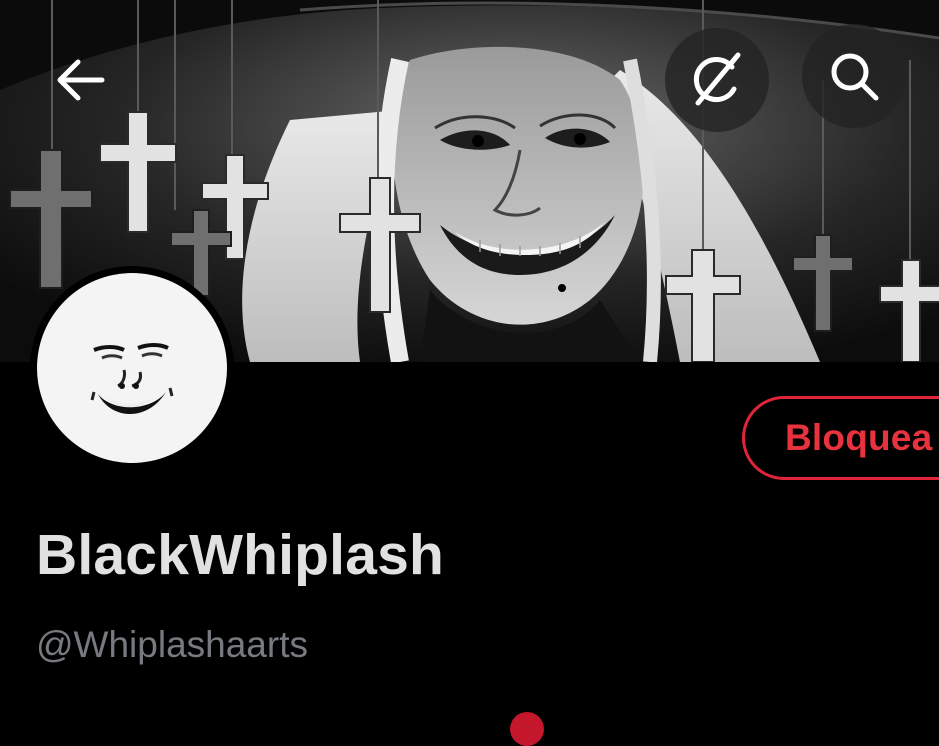 The height and width of the screenshot is (746, 939). I want to click on avatar, so click(132, 368).